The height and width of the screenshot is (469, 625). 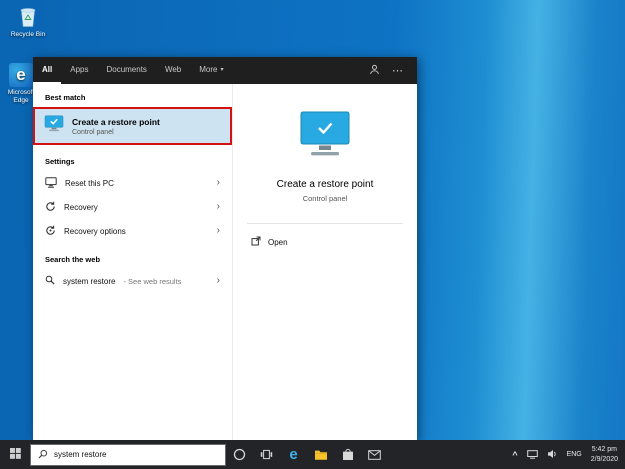 What do you see at coordinates (65, 97) in the screenshot?
I see `best-match-section-label: Best match` at bounding box center [65, 97].